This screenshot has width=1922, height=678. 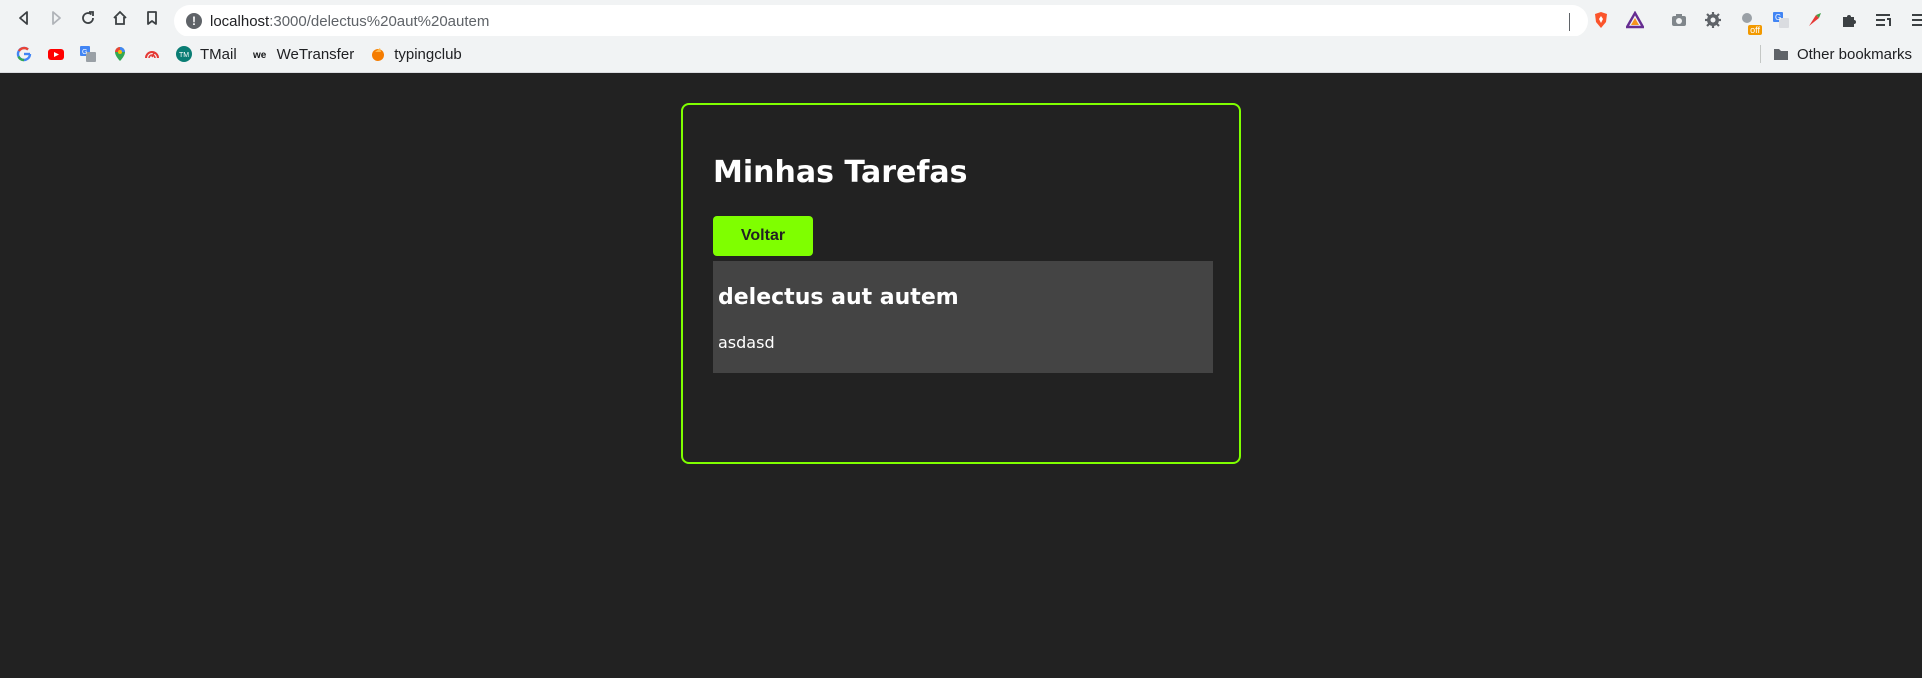 I want to click on other-bookmarks: Other bookmarks, so click(x=1835, y=54).